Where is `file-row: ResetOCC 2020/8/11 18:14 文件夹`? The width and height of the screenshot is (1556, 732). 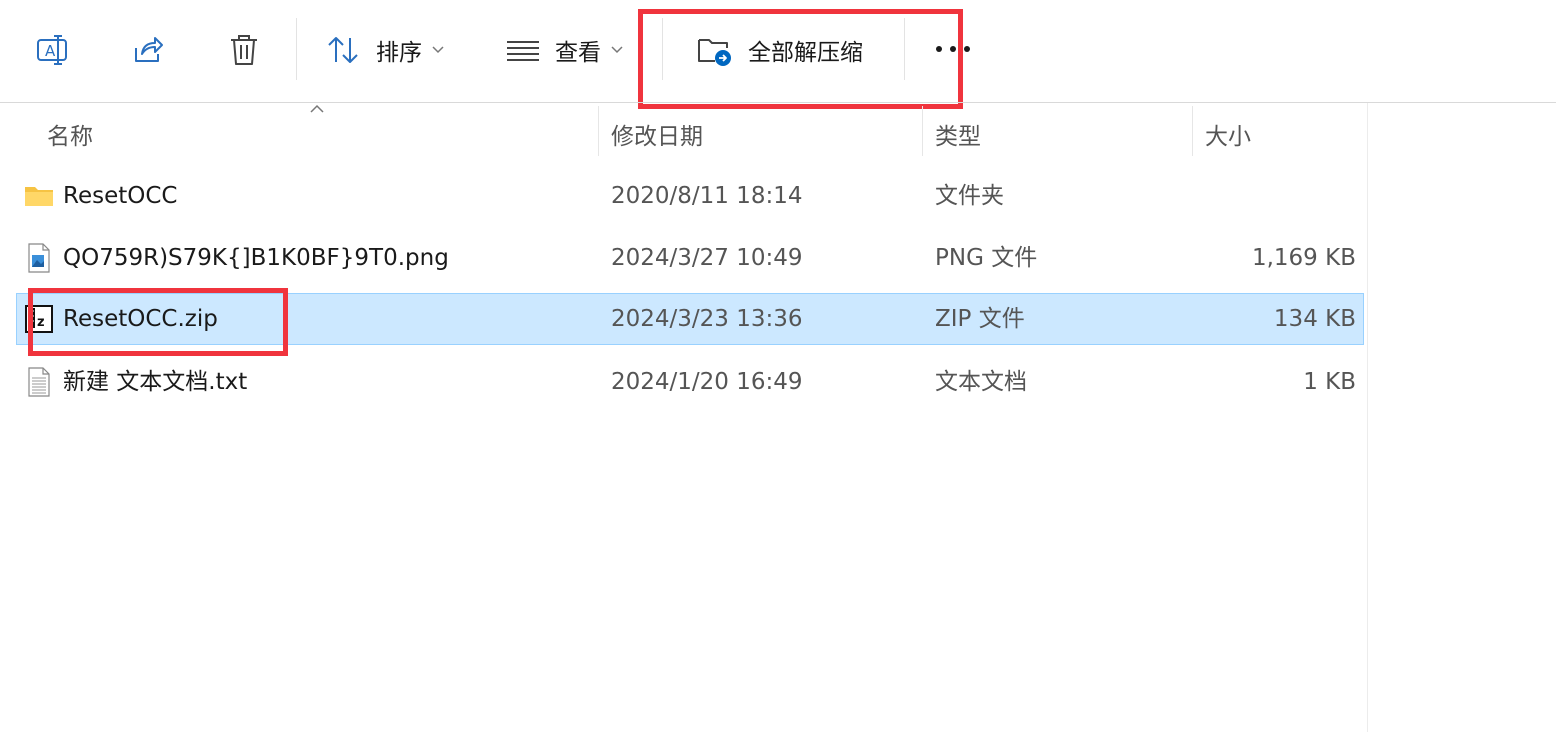 file-row: ResetOCC 2020/8/11 18:14 文件夹 is located at coordinates (690, 196).